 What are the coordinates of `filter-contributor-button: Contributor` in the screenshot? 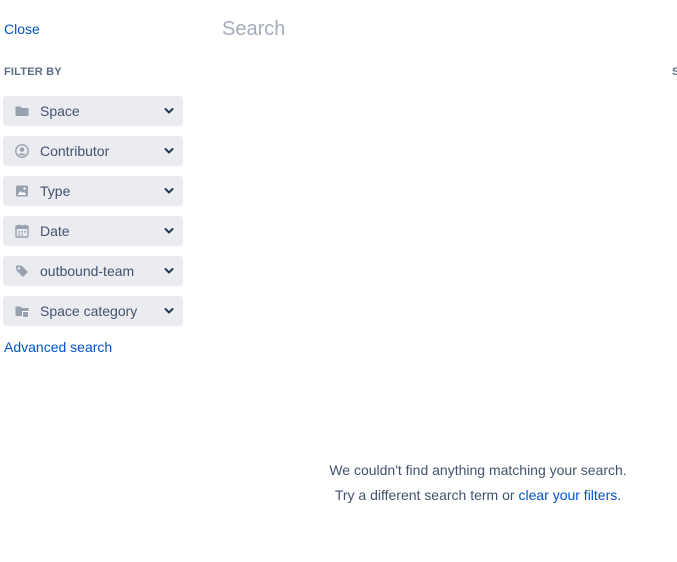 It's located at (93, 151).